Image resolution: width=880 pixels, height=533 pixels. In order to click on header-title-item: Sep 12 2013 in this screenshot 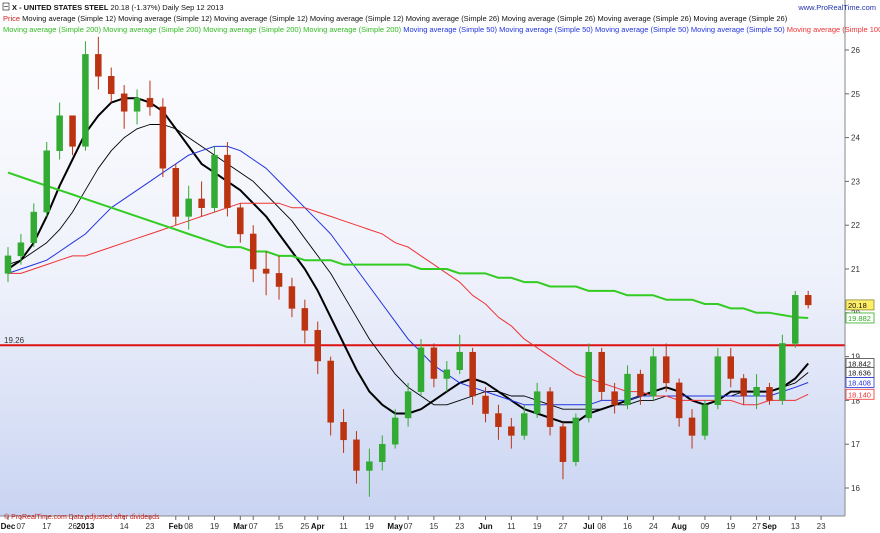, I will do `click(201, 7)`.